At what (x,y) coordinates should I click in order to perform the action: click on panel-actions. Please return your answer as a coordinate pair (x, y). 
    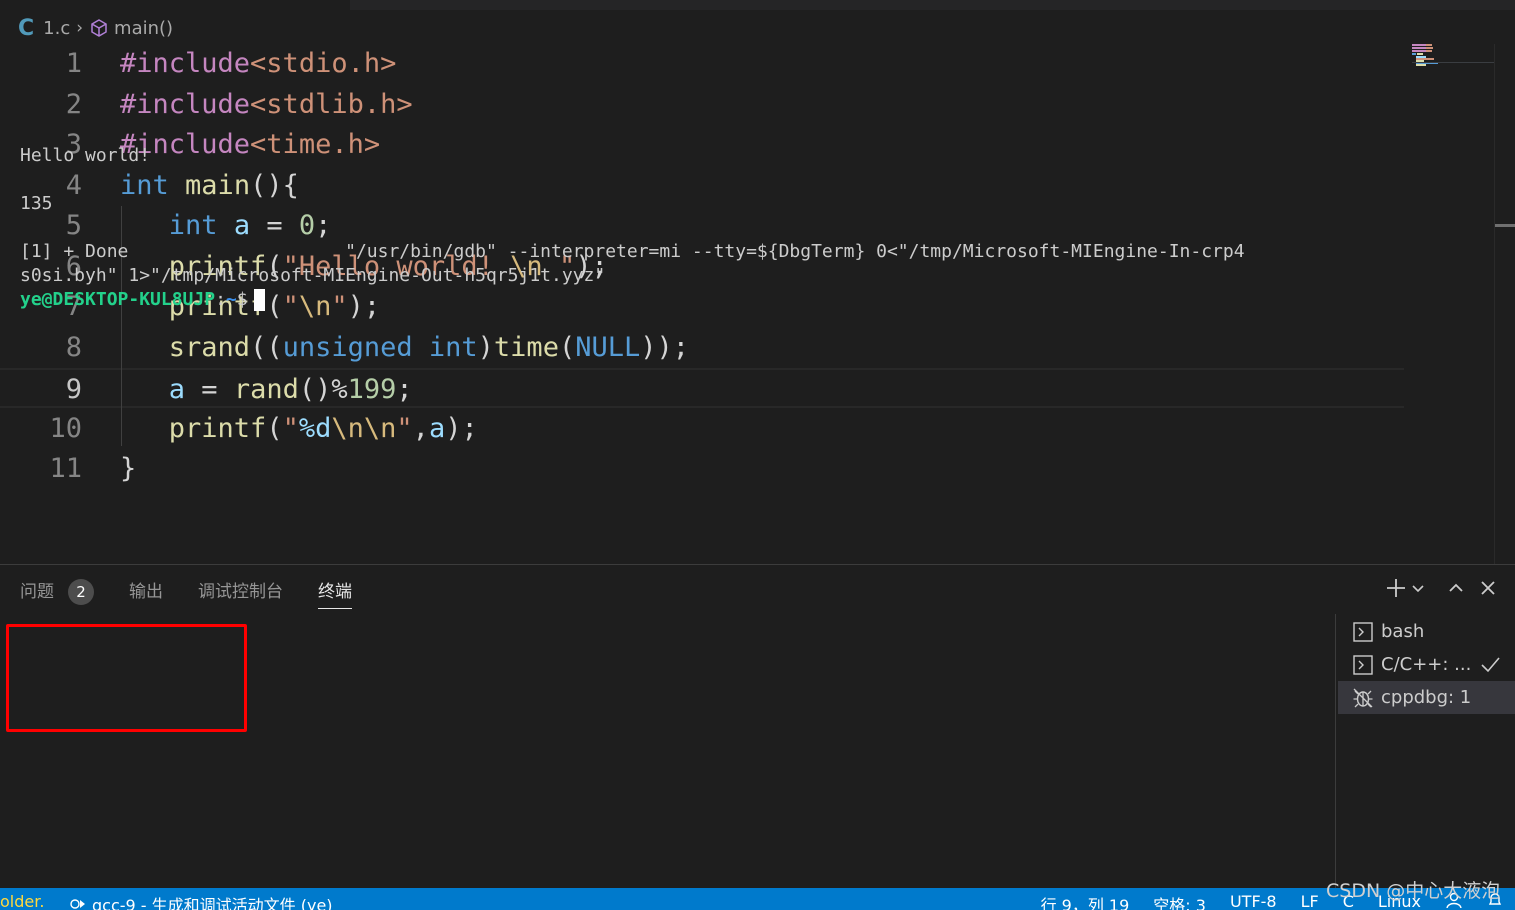
    Looking at the image, I should click on (1441, 588).